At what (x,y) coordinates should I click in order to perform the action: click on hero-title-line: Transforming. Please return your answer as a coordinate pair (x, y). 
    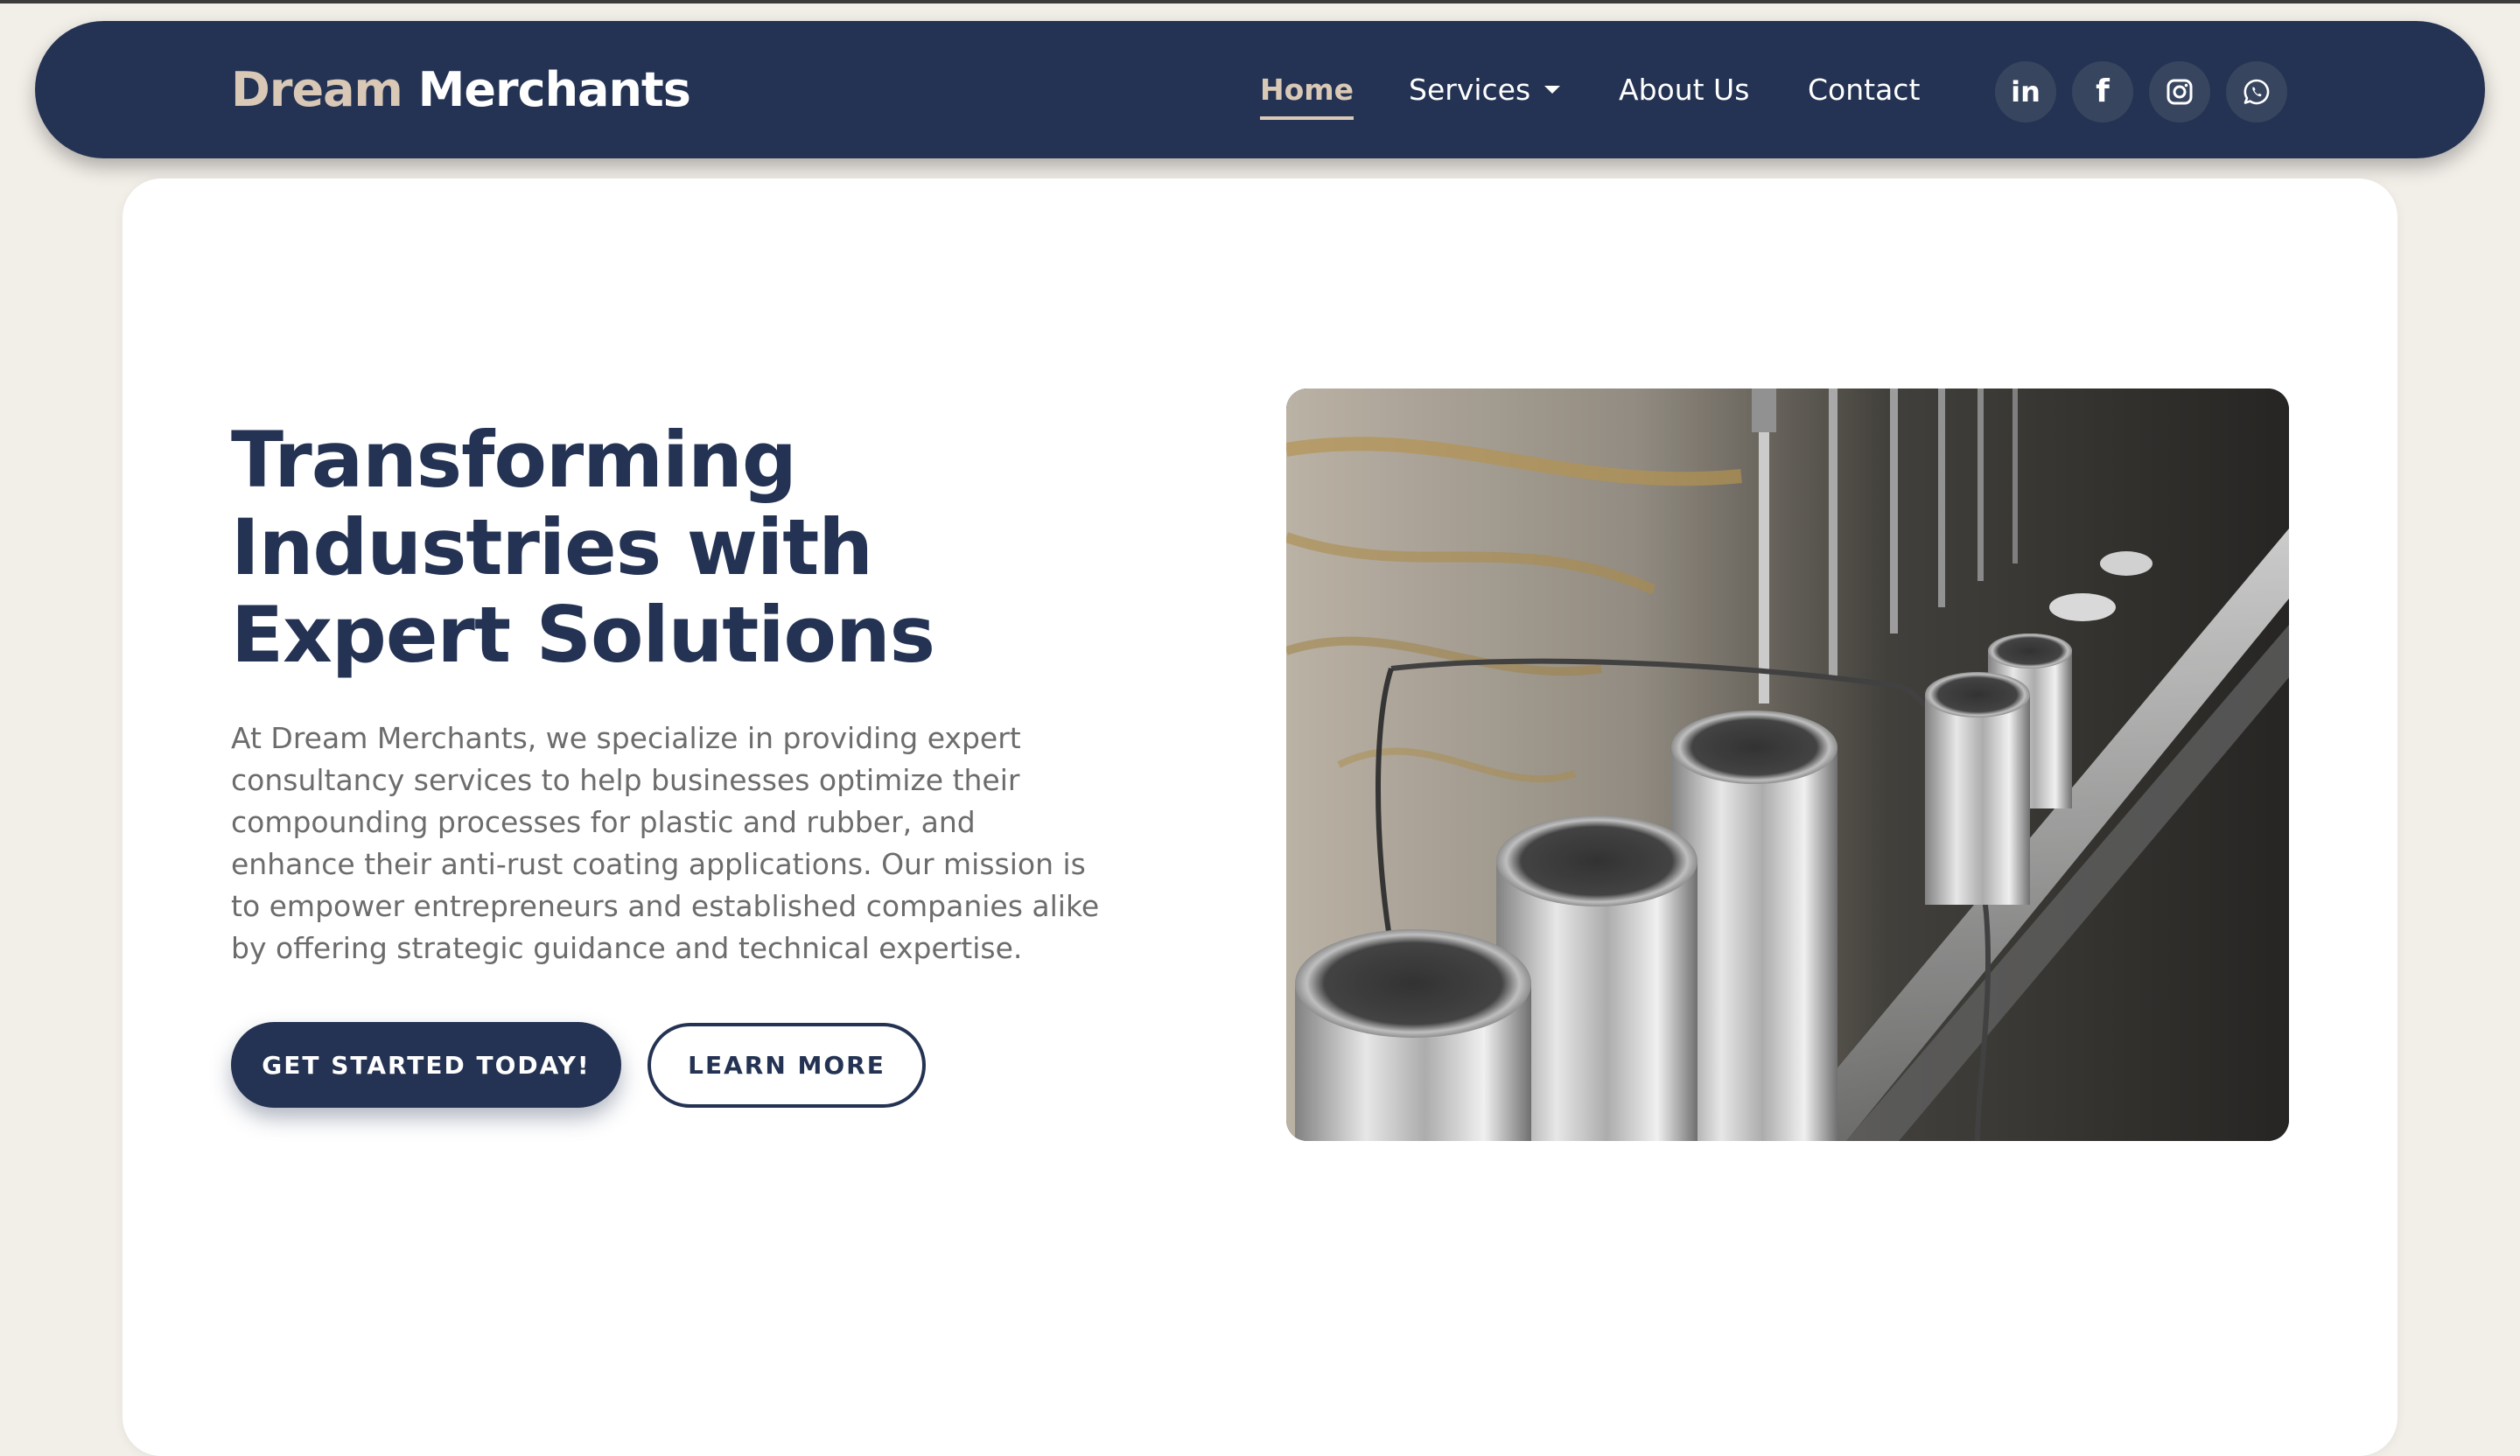
    Looking at the image, I should click on (514, 460).